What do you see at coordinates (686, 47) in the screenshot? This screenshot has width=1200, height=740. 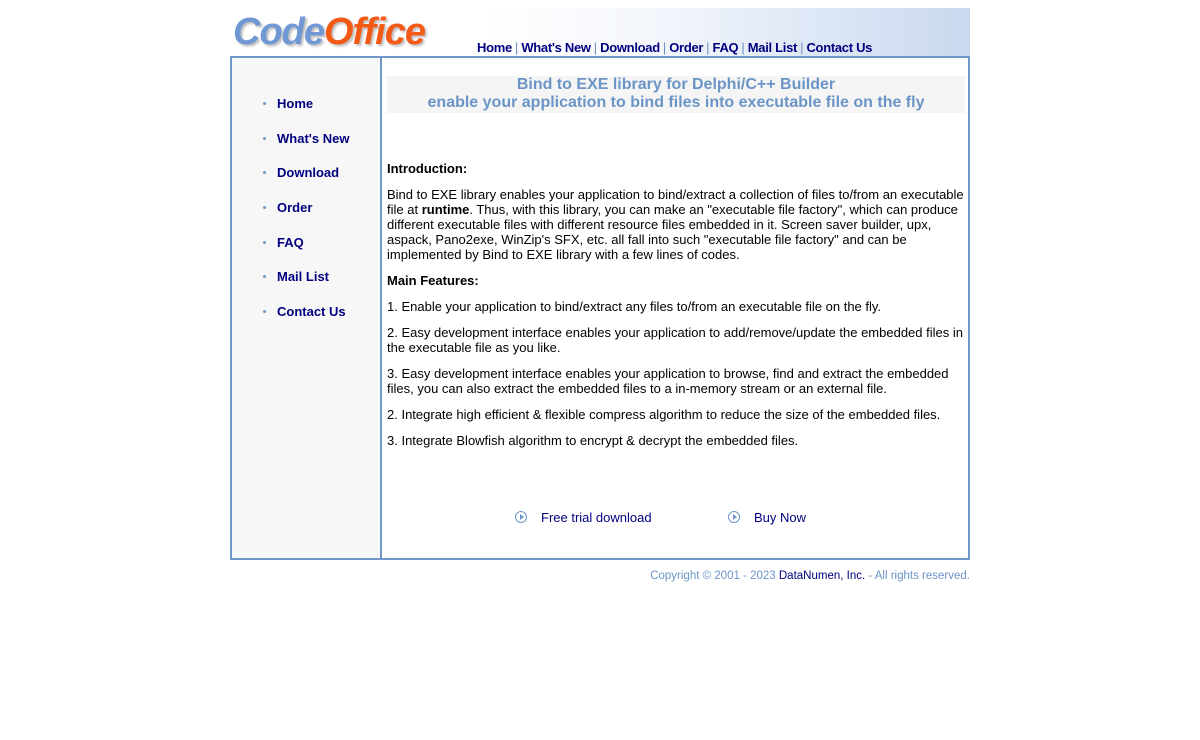 I see `top-nav-order: Order` at bounding box center [686, 47].